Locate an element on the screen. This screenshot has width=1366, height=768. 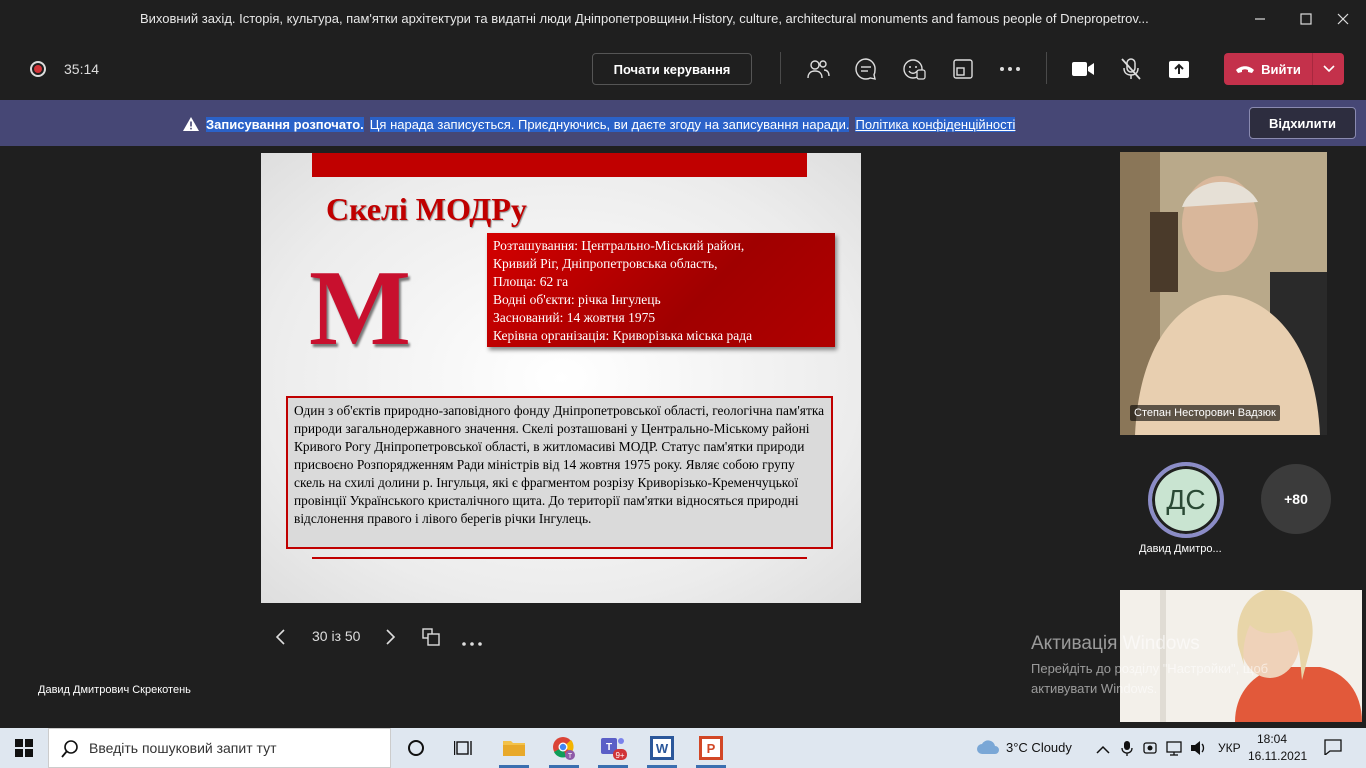
teams-badge: 9+ is located at coordinates (619, 755).